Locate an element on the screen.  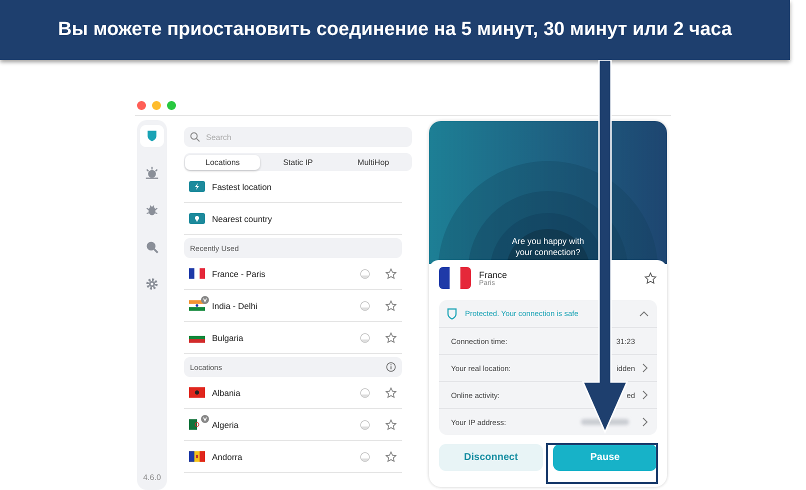
tab: Locations is located at coordinates (222, 162).